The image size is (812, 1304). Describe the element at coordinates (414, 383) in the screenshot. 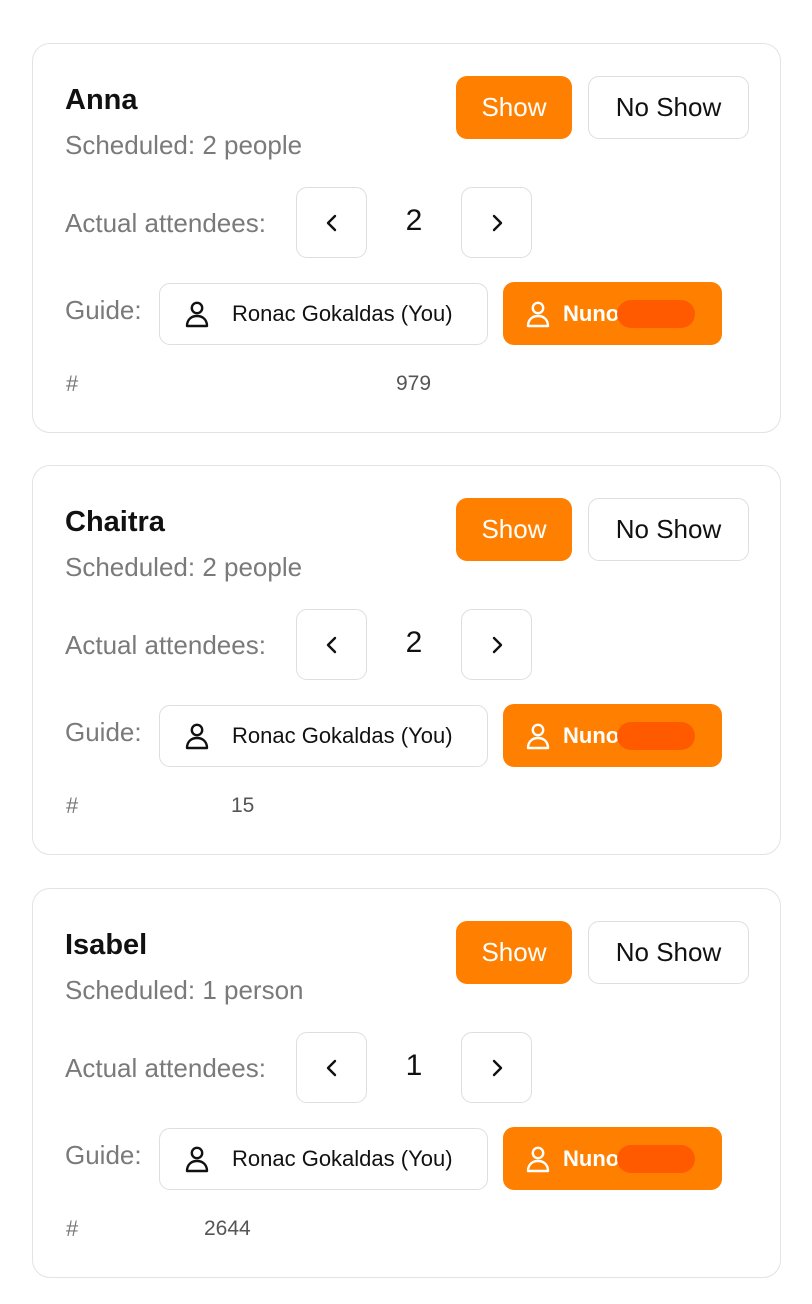

I see `booking-code: 979` at that location.